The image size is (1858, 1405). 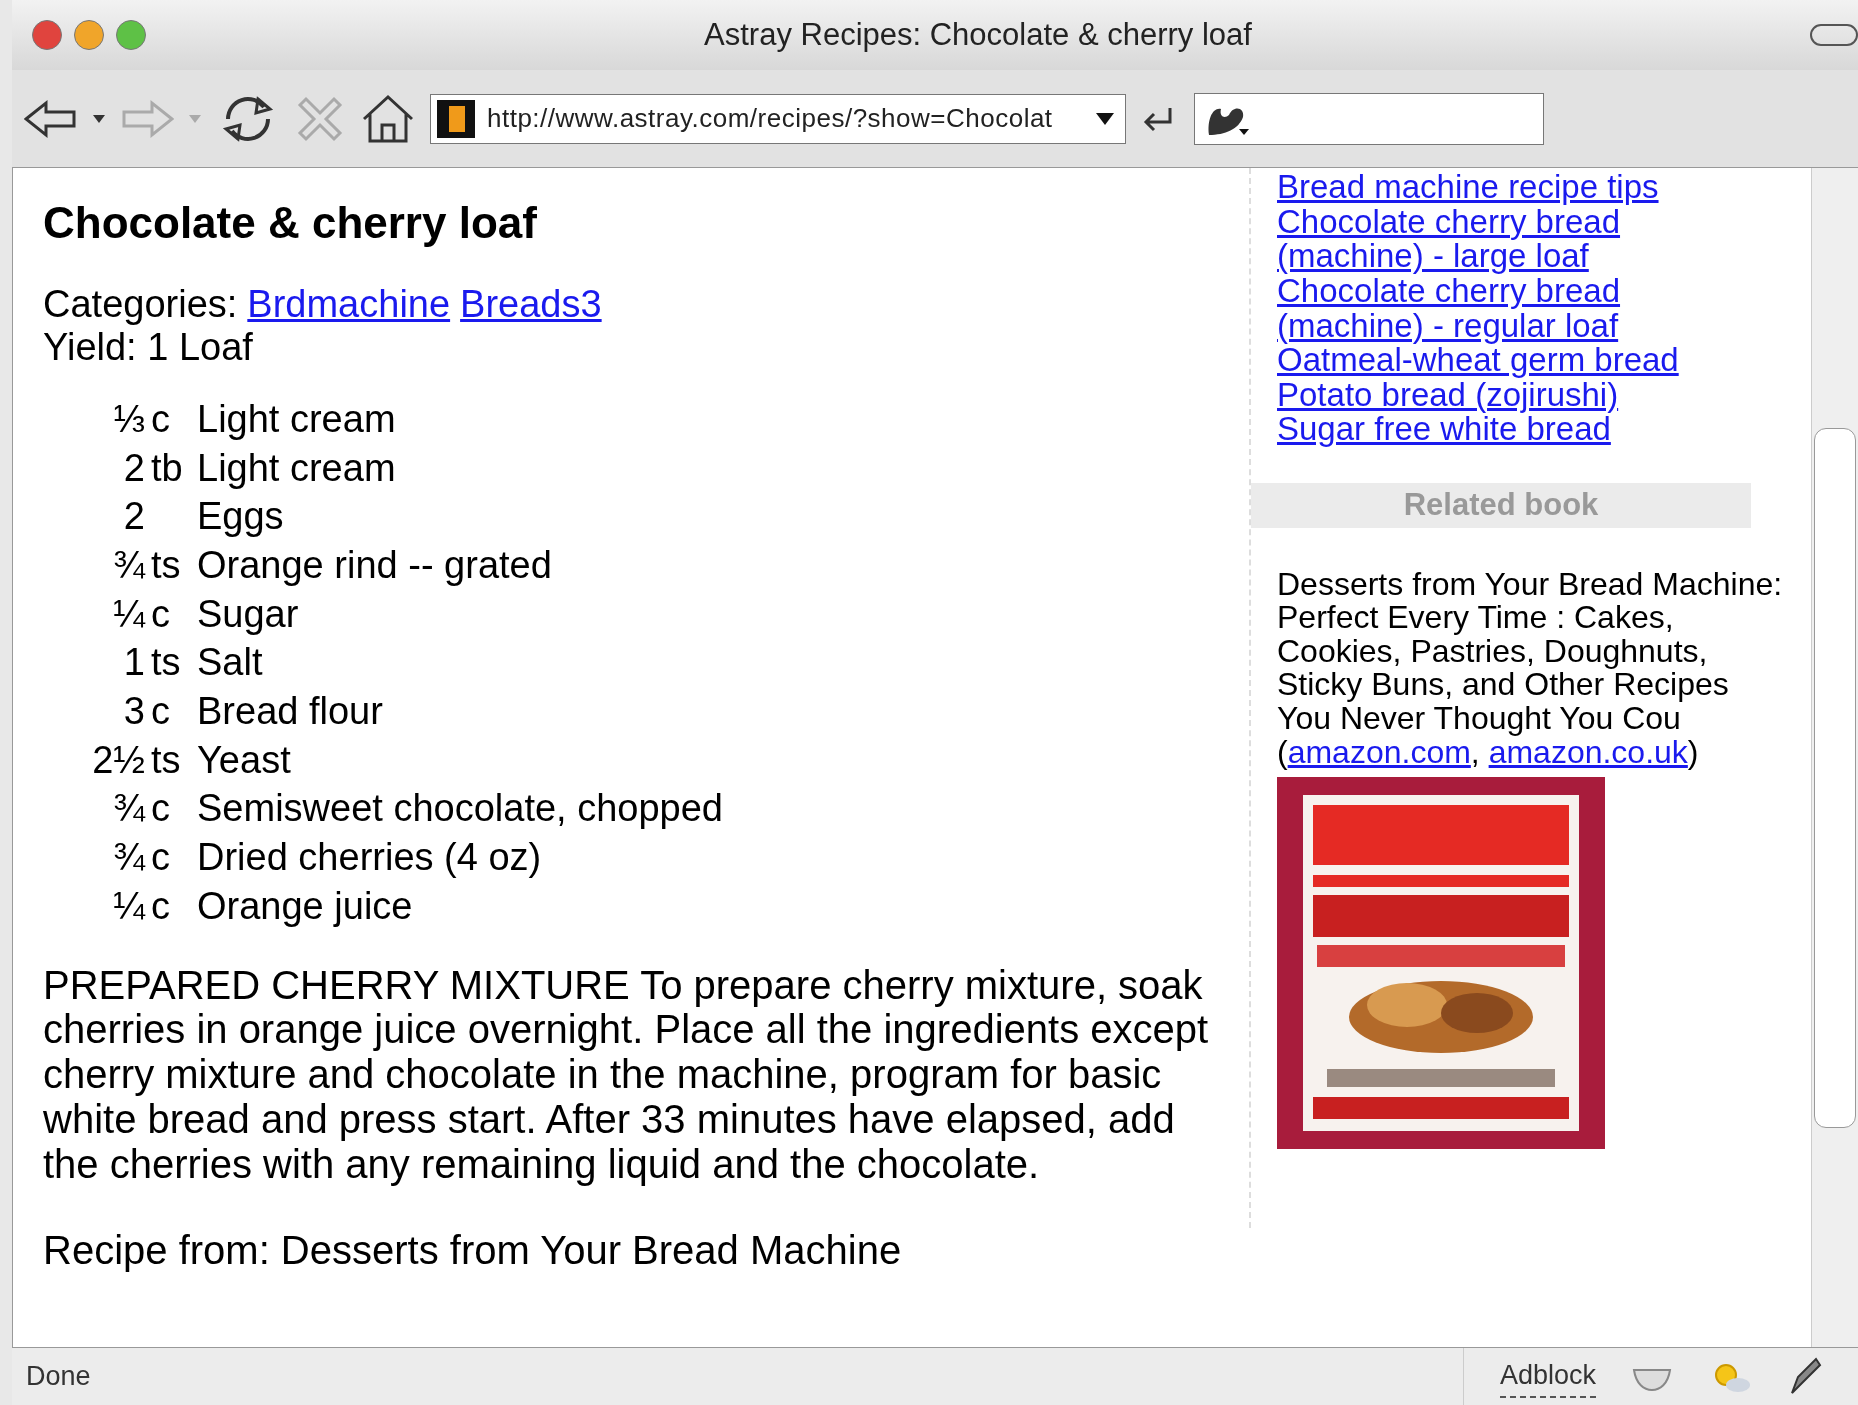 What do you see at coordinates (473, 1249) in the screenshot?
I see `recipe-source: Recipe from: Desserts from Your Bread Machine` at bounding box center [473, 1249].